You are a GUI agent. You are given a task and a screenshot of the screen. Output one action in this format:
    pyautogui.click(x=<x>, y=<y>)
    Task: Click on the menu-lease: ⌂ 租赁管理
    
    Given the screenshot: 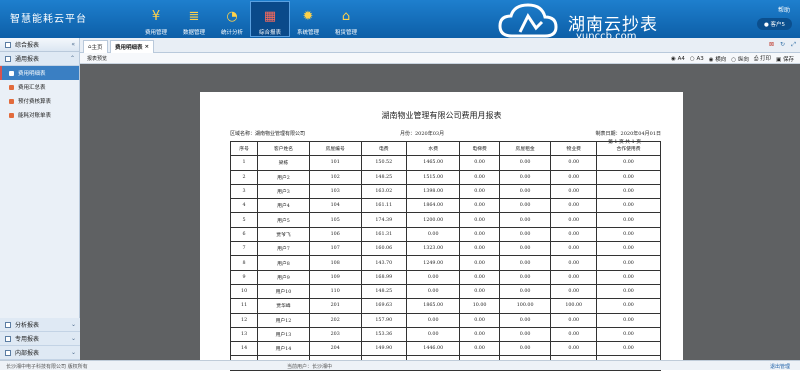 What is the action you would take?
    pyautogui.click(x=346, y=19)
    